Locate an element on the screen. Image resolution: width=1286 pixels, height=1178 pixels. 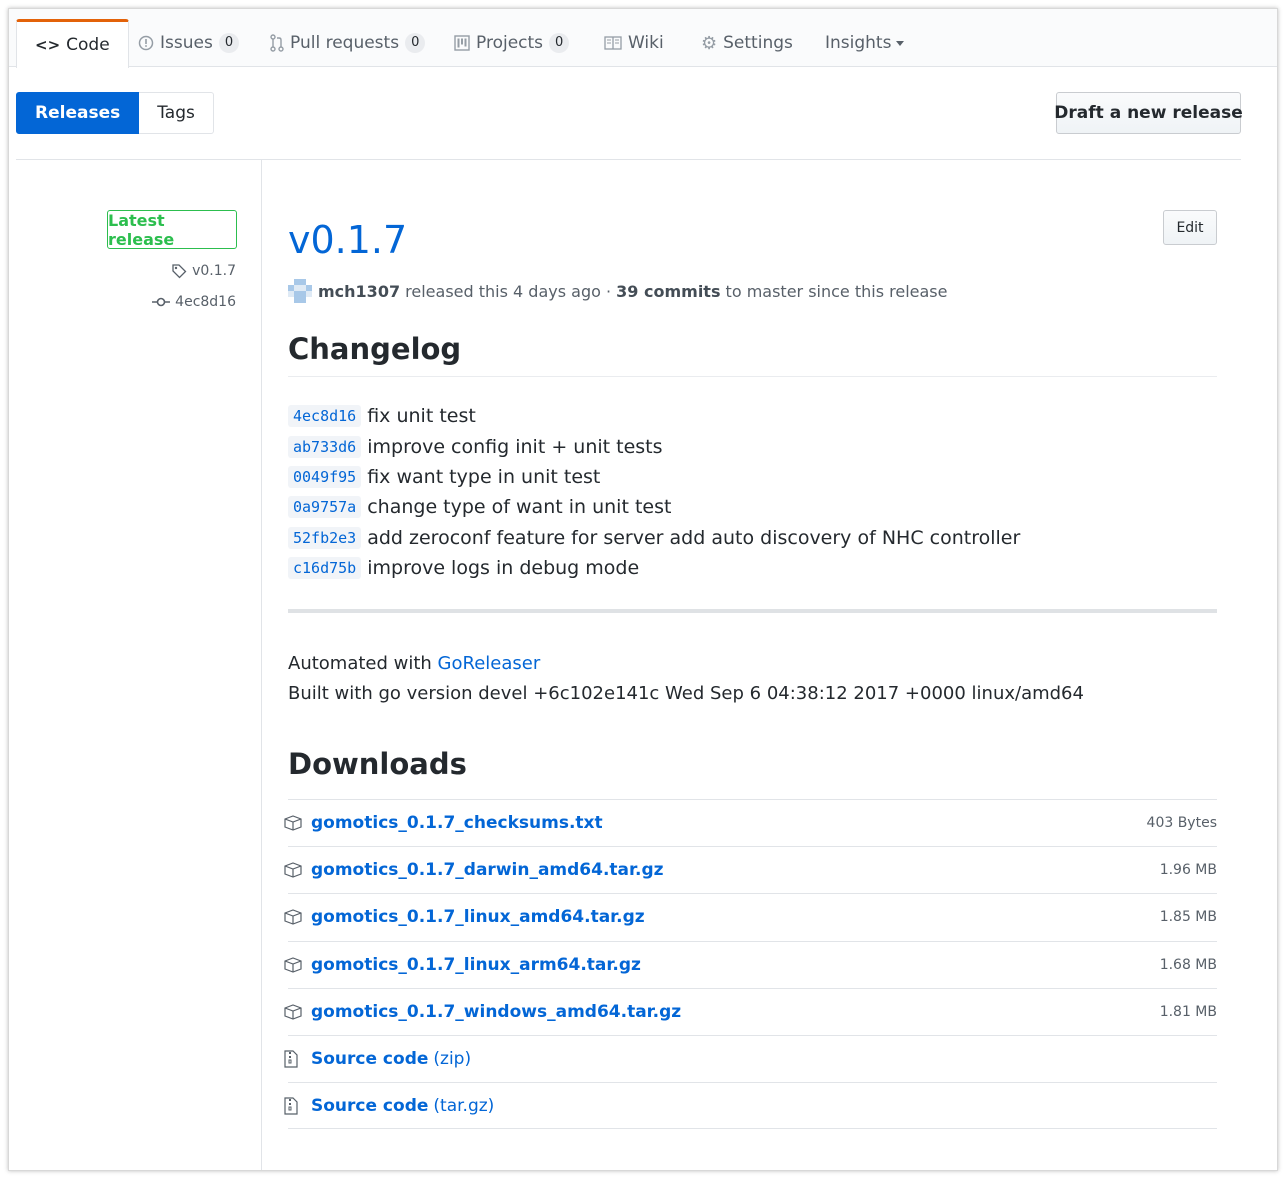
avatar is located at coordinates (300, 291).